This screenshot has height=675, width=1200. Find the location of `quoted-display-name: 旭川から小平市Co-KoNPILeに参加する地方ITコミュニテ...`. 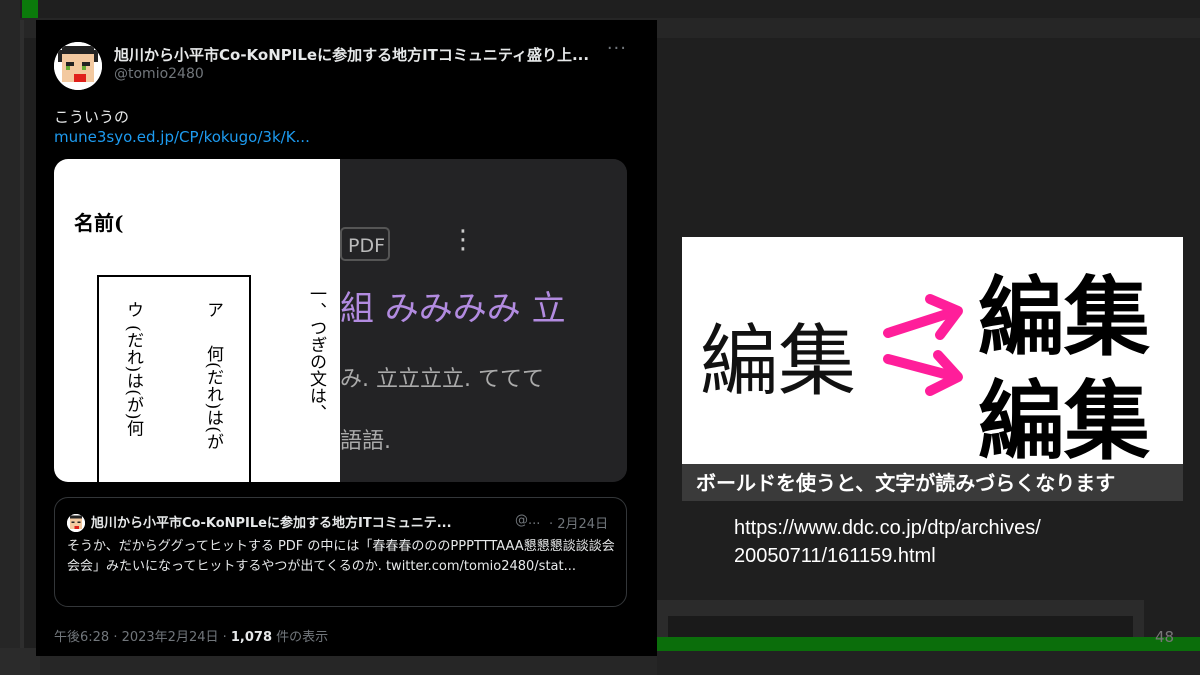

quoted-display-name: 旭川から小平市Co-KoNPILeに参加する地方ITコミュニテ... is located at coordinates (271, 523).